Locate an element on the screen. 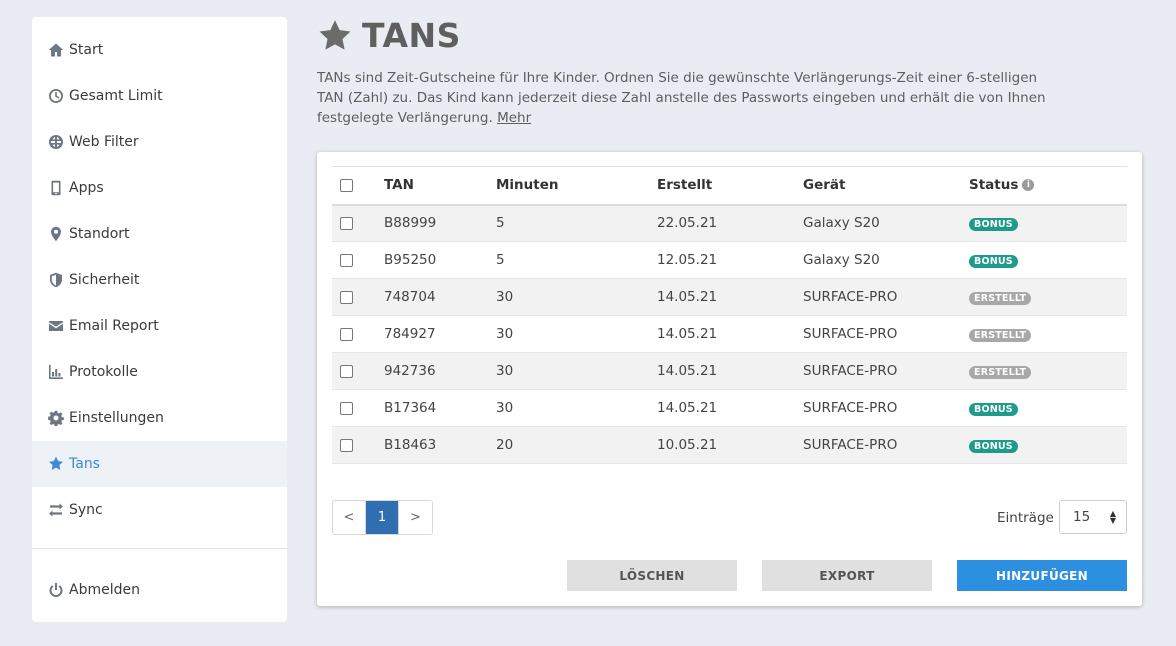 This screenshot has width=1176, height=646. sidebar-item-label: Tans is located at coordinates (84, 464).